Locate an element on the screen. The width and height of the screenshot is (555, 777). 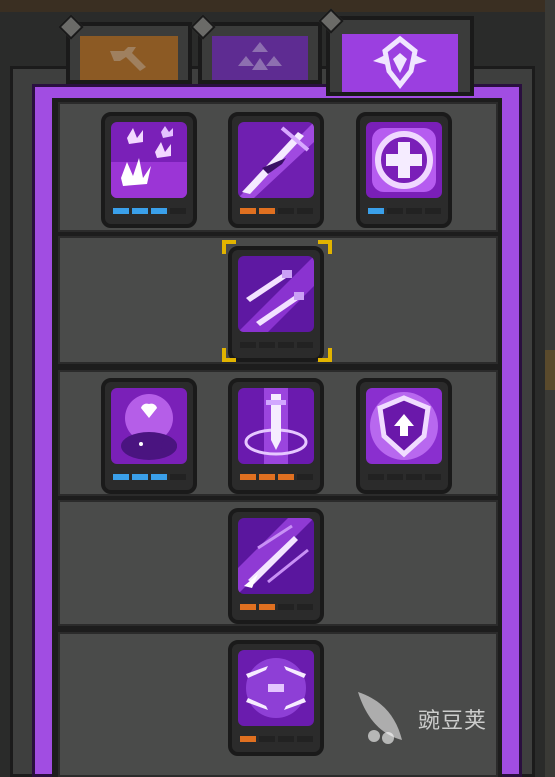
tab-gems is located at coordinates (256, 49).